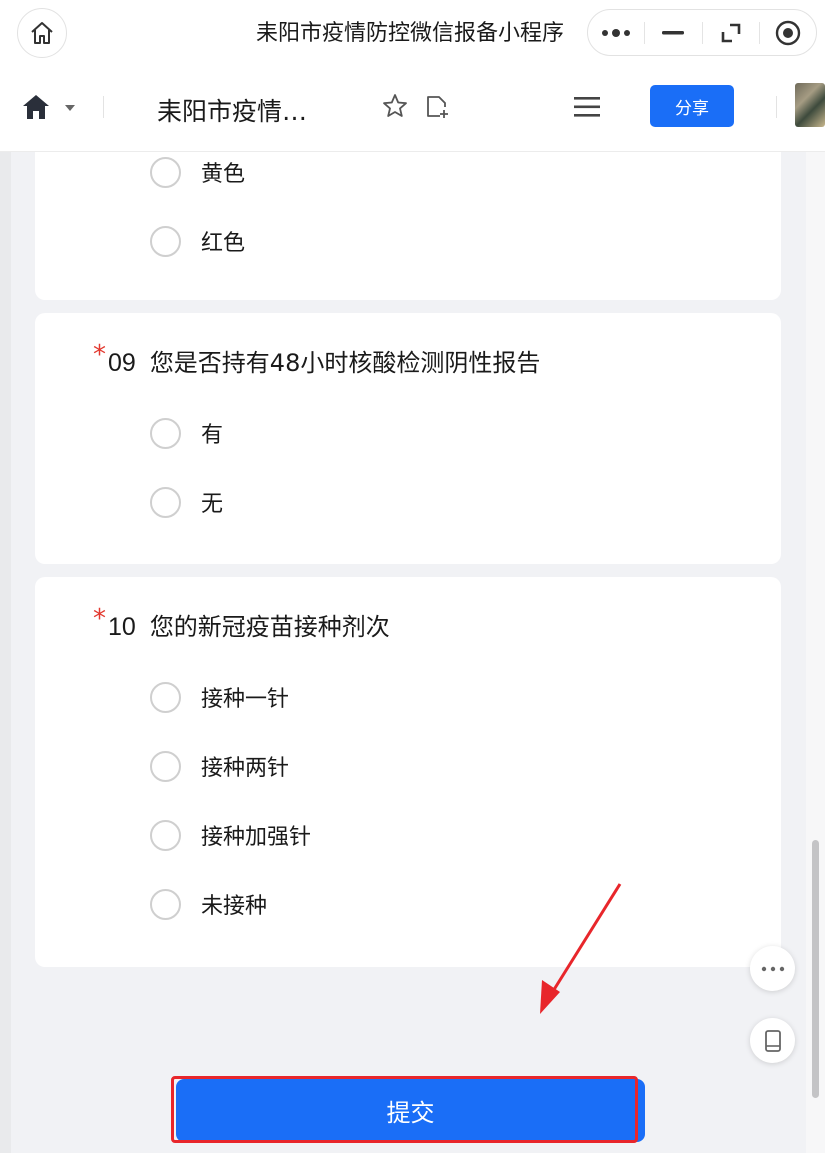  What do you see at coordinates (581, 948) in the screenshot?
I see `annotation-arrow` at bounding box center [581, 948].